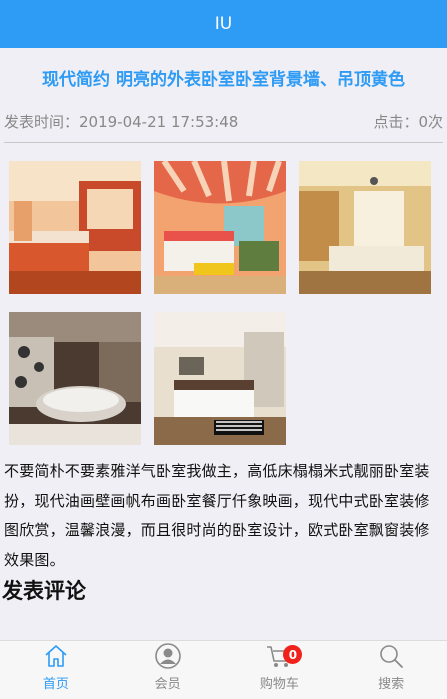 The image size is (447, 699). I want to click on tab-cart-label: 购物车, so click(279, 684).